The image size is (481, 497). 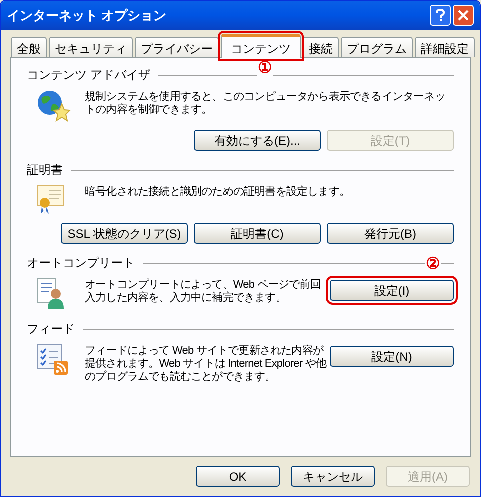 I want to click on window-title: インターネット オプション, so click(x=87, y=15).